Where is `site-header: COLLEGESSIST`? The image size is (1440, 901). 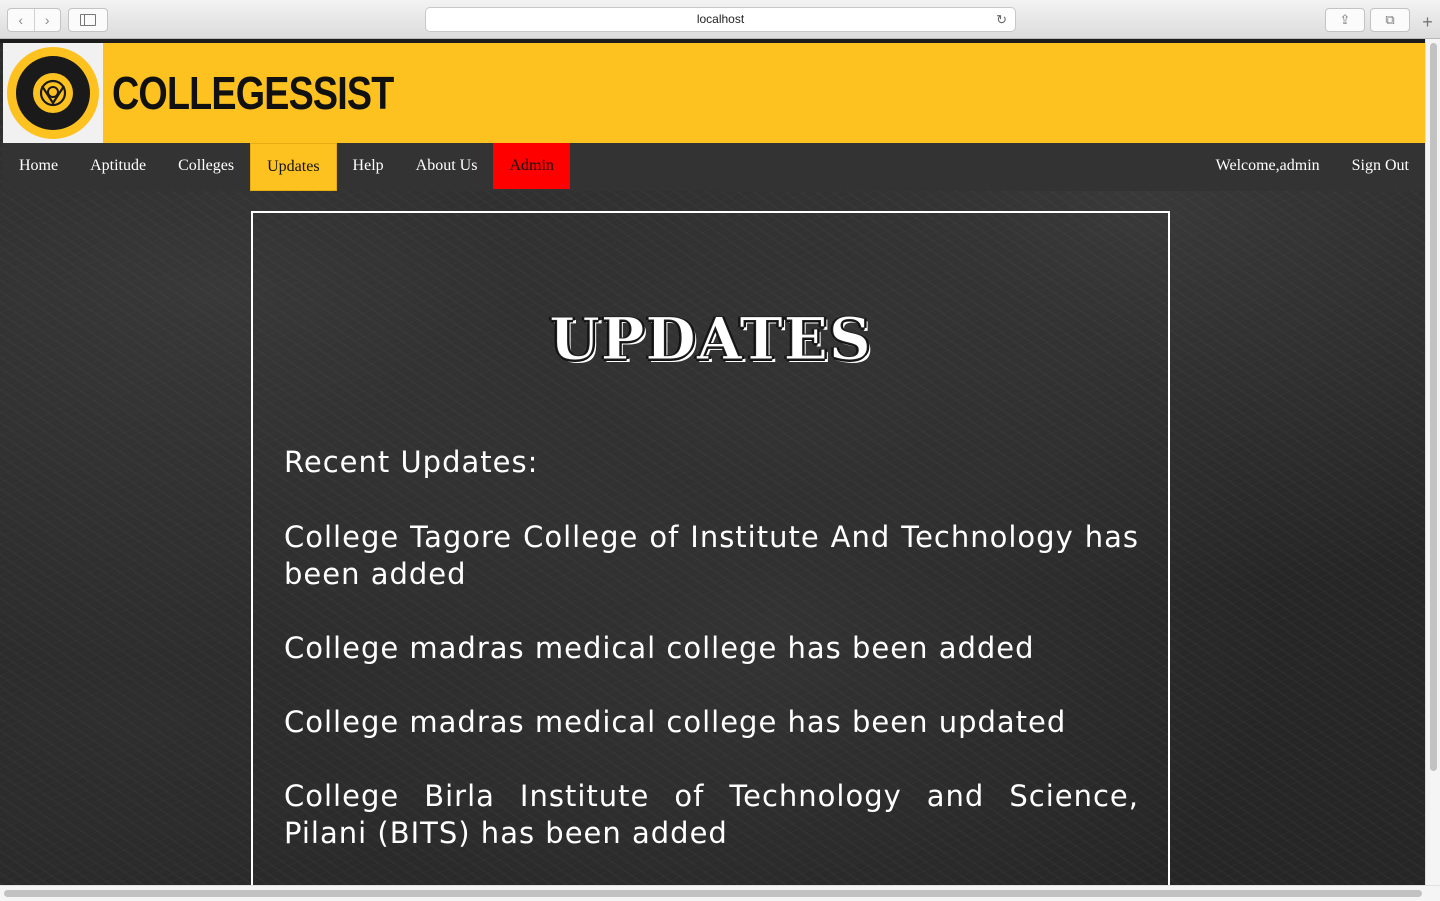 site-header: COLLEGESSIST is located at coordinates (714, 93).